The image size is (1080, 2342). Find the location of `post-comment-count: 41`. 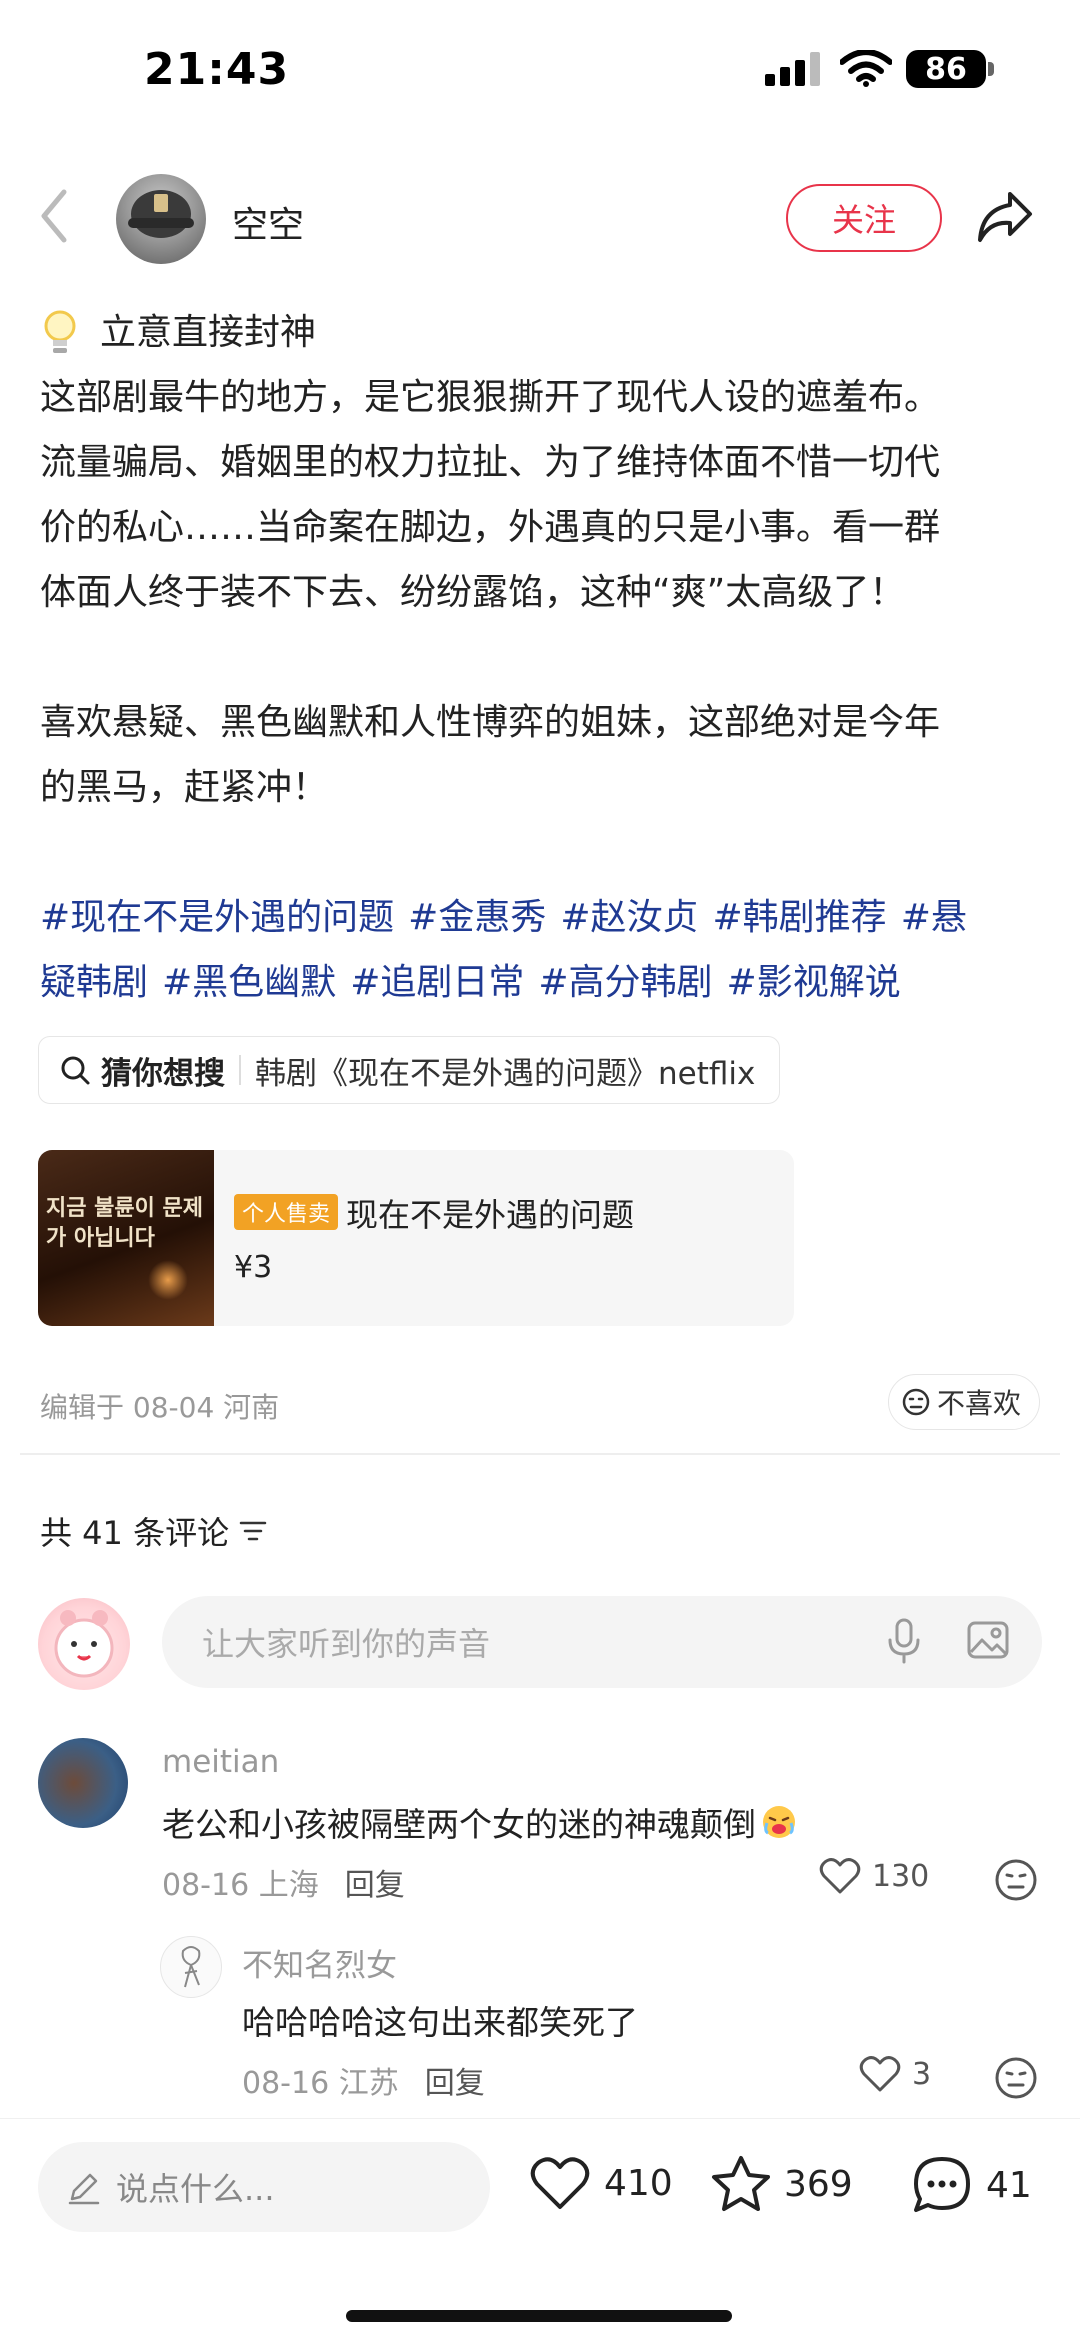

post-comment-count: 41 is located at coordinates (1009, 2185).